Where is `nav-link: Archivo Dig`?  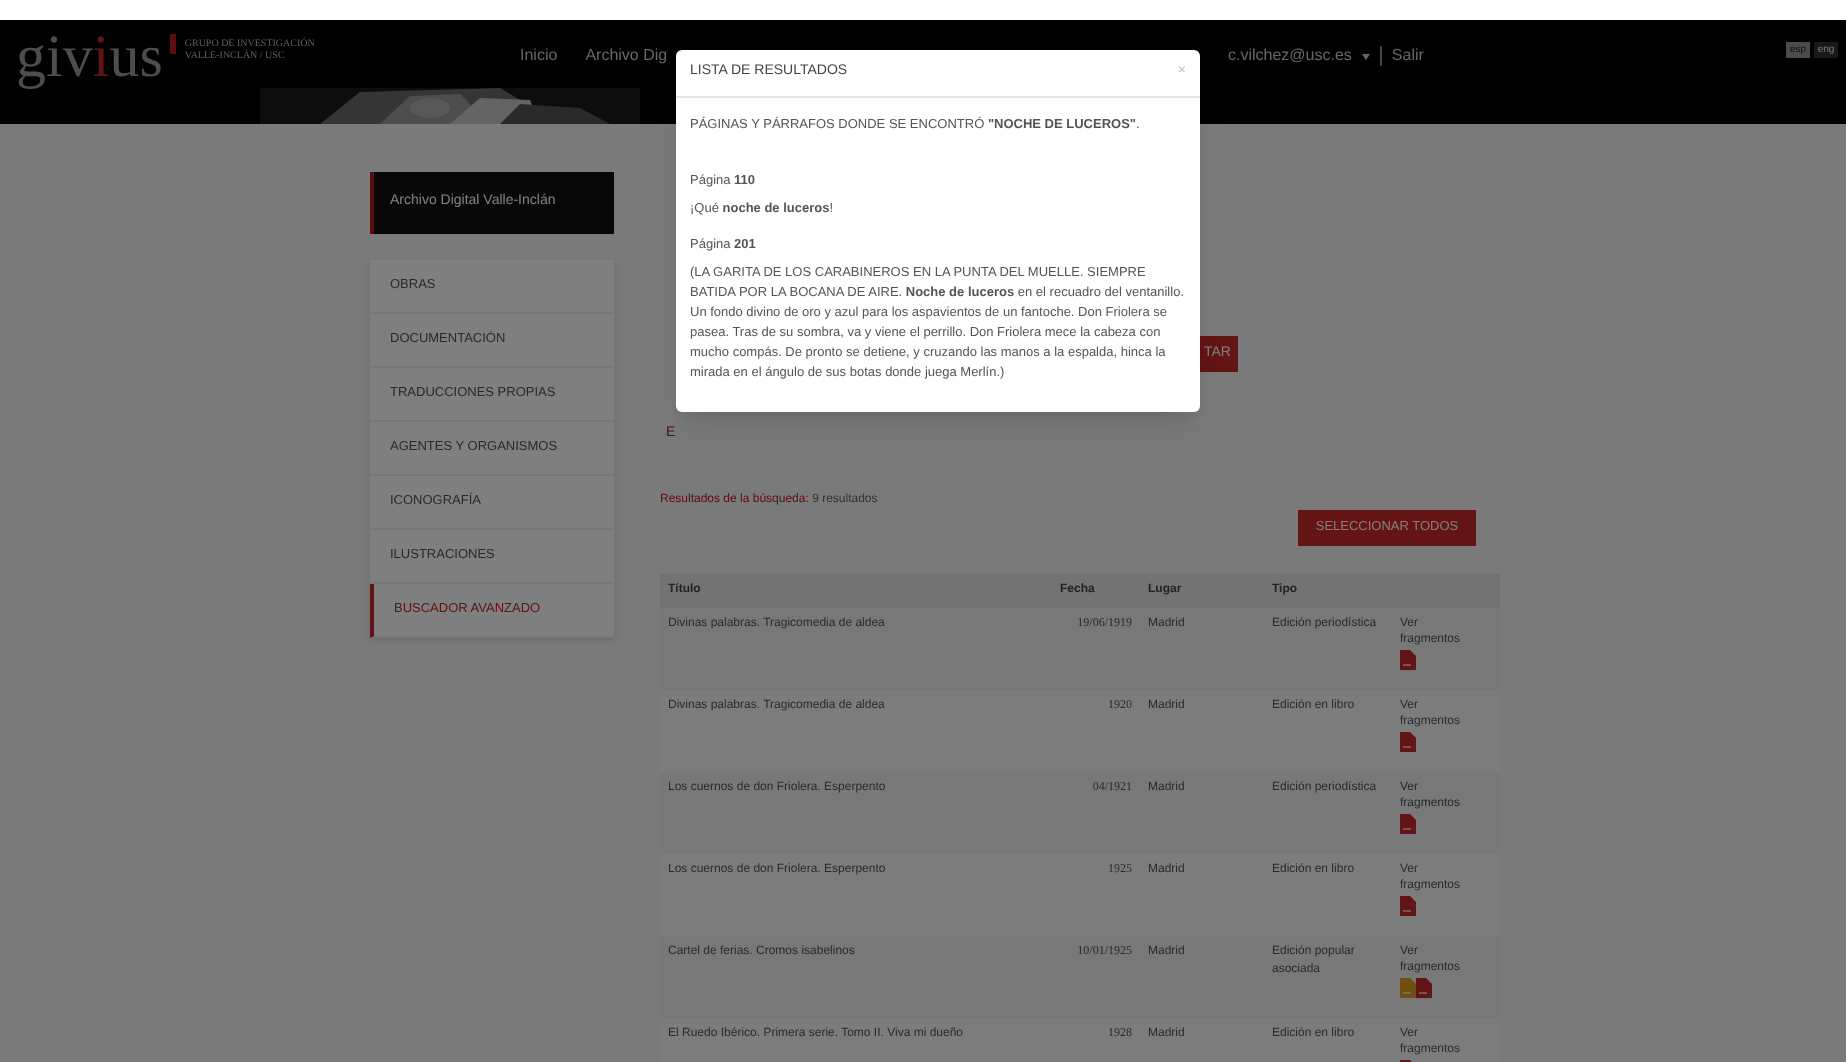 nav-link: Archivo Dig is located at coordinates (626, 56).